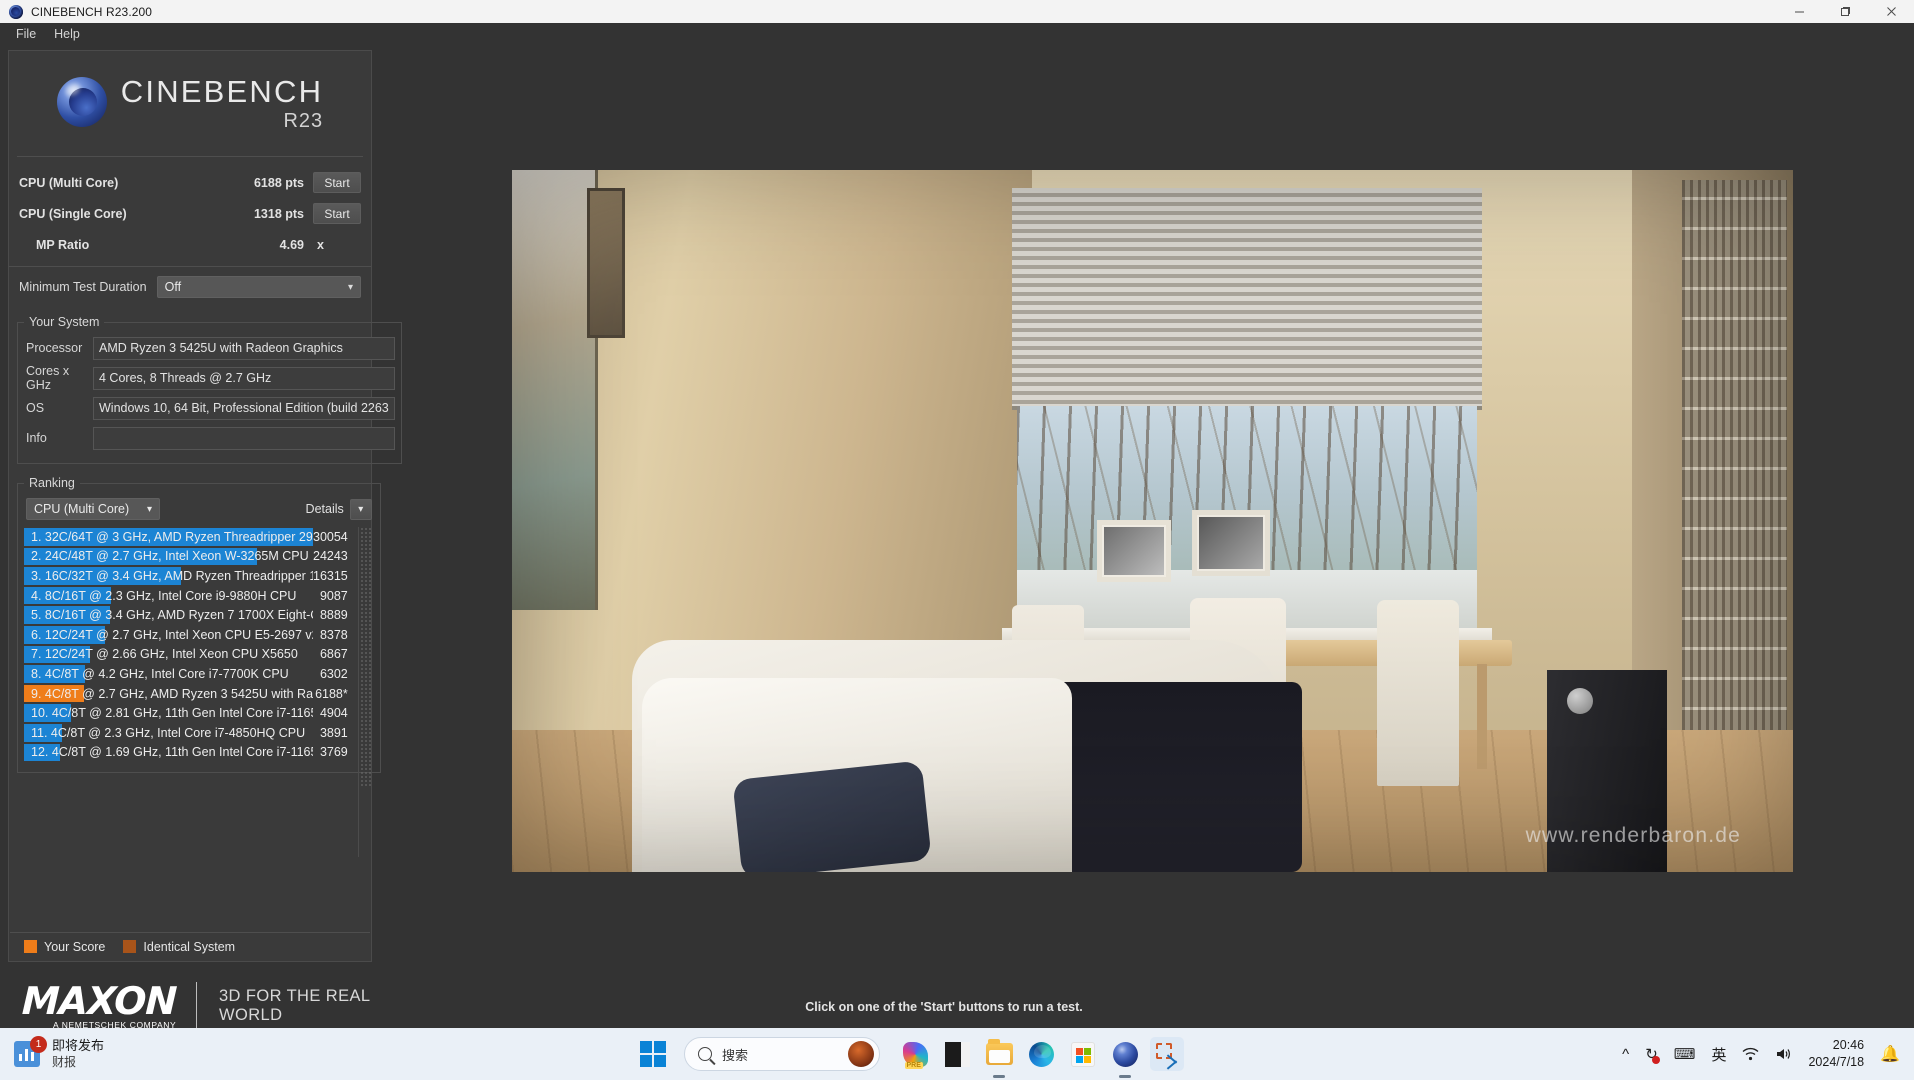  Describe the element at coordinates (957, 11) in the screenshot. I see `window-titlebar: CINEBENCH R23.200` at that location.